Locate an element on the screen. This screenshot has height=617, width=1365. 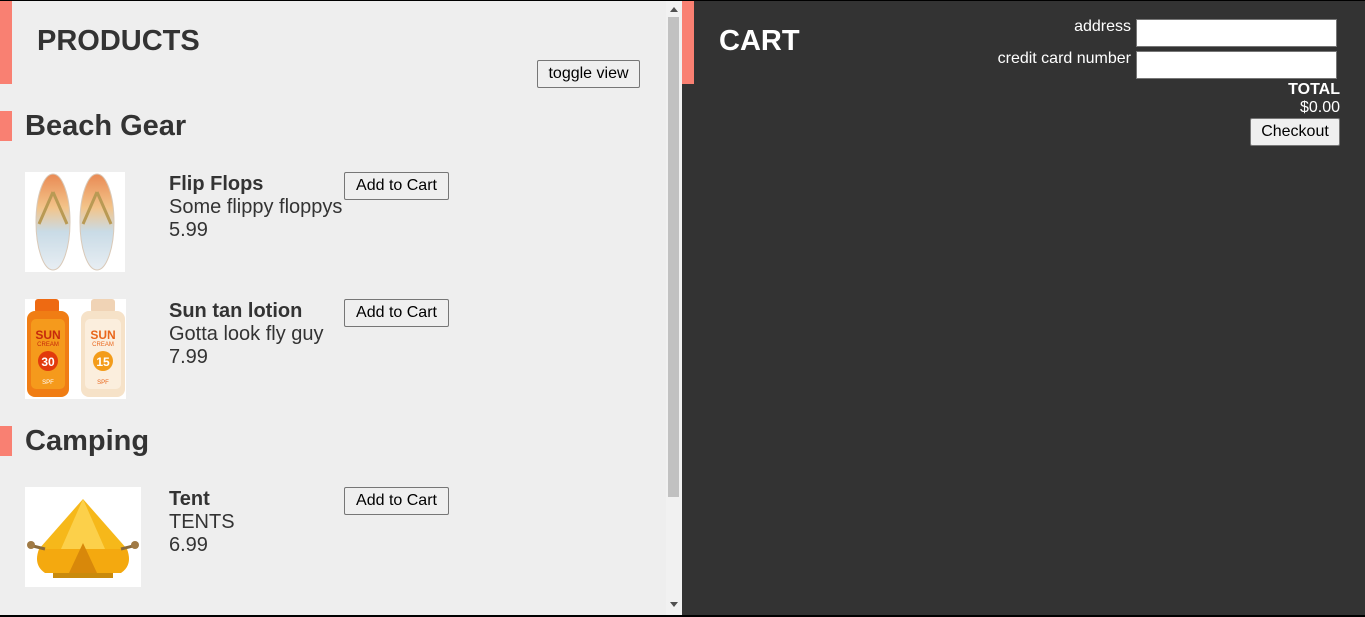
products-title: PRODUCTS is located at coordinates (118, 41).